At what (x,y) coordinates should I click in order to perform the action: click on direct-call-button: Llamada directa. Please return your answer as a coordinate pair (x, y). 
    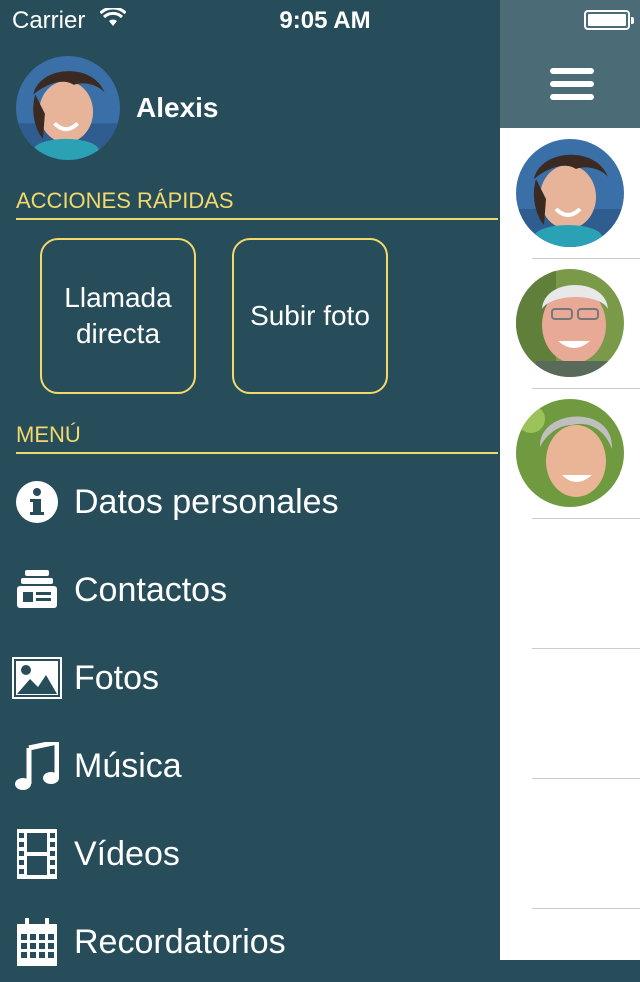
    Looking at the image, I should click on (118, 316).